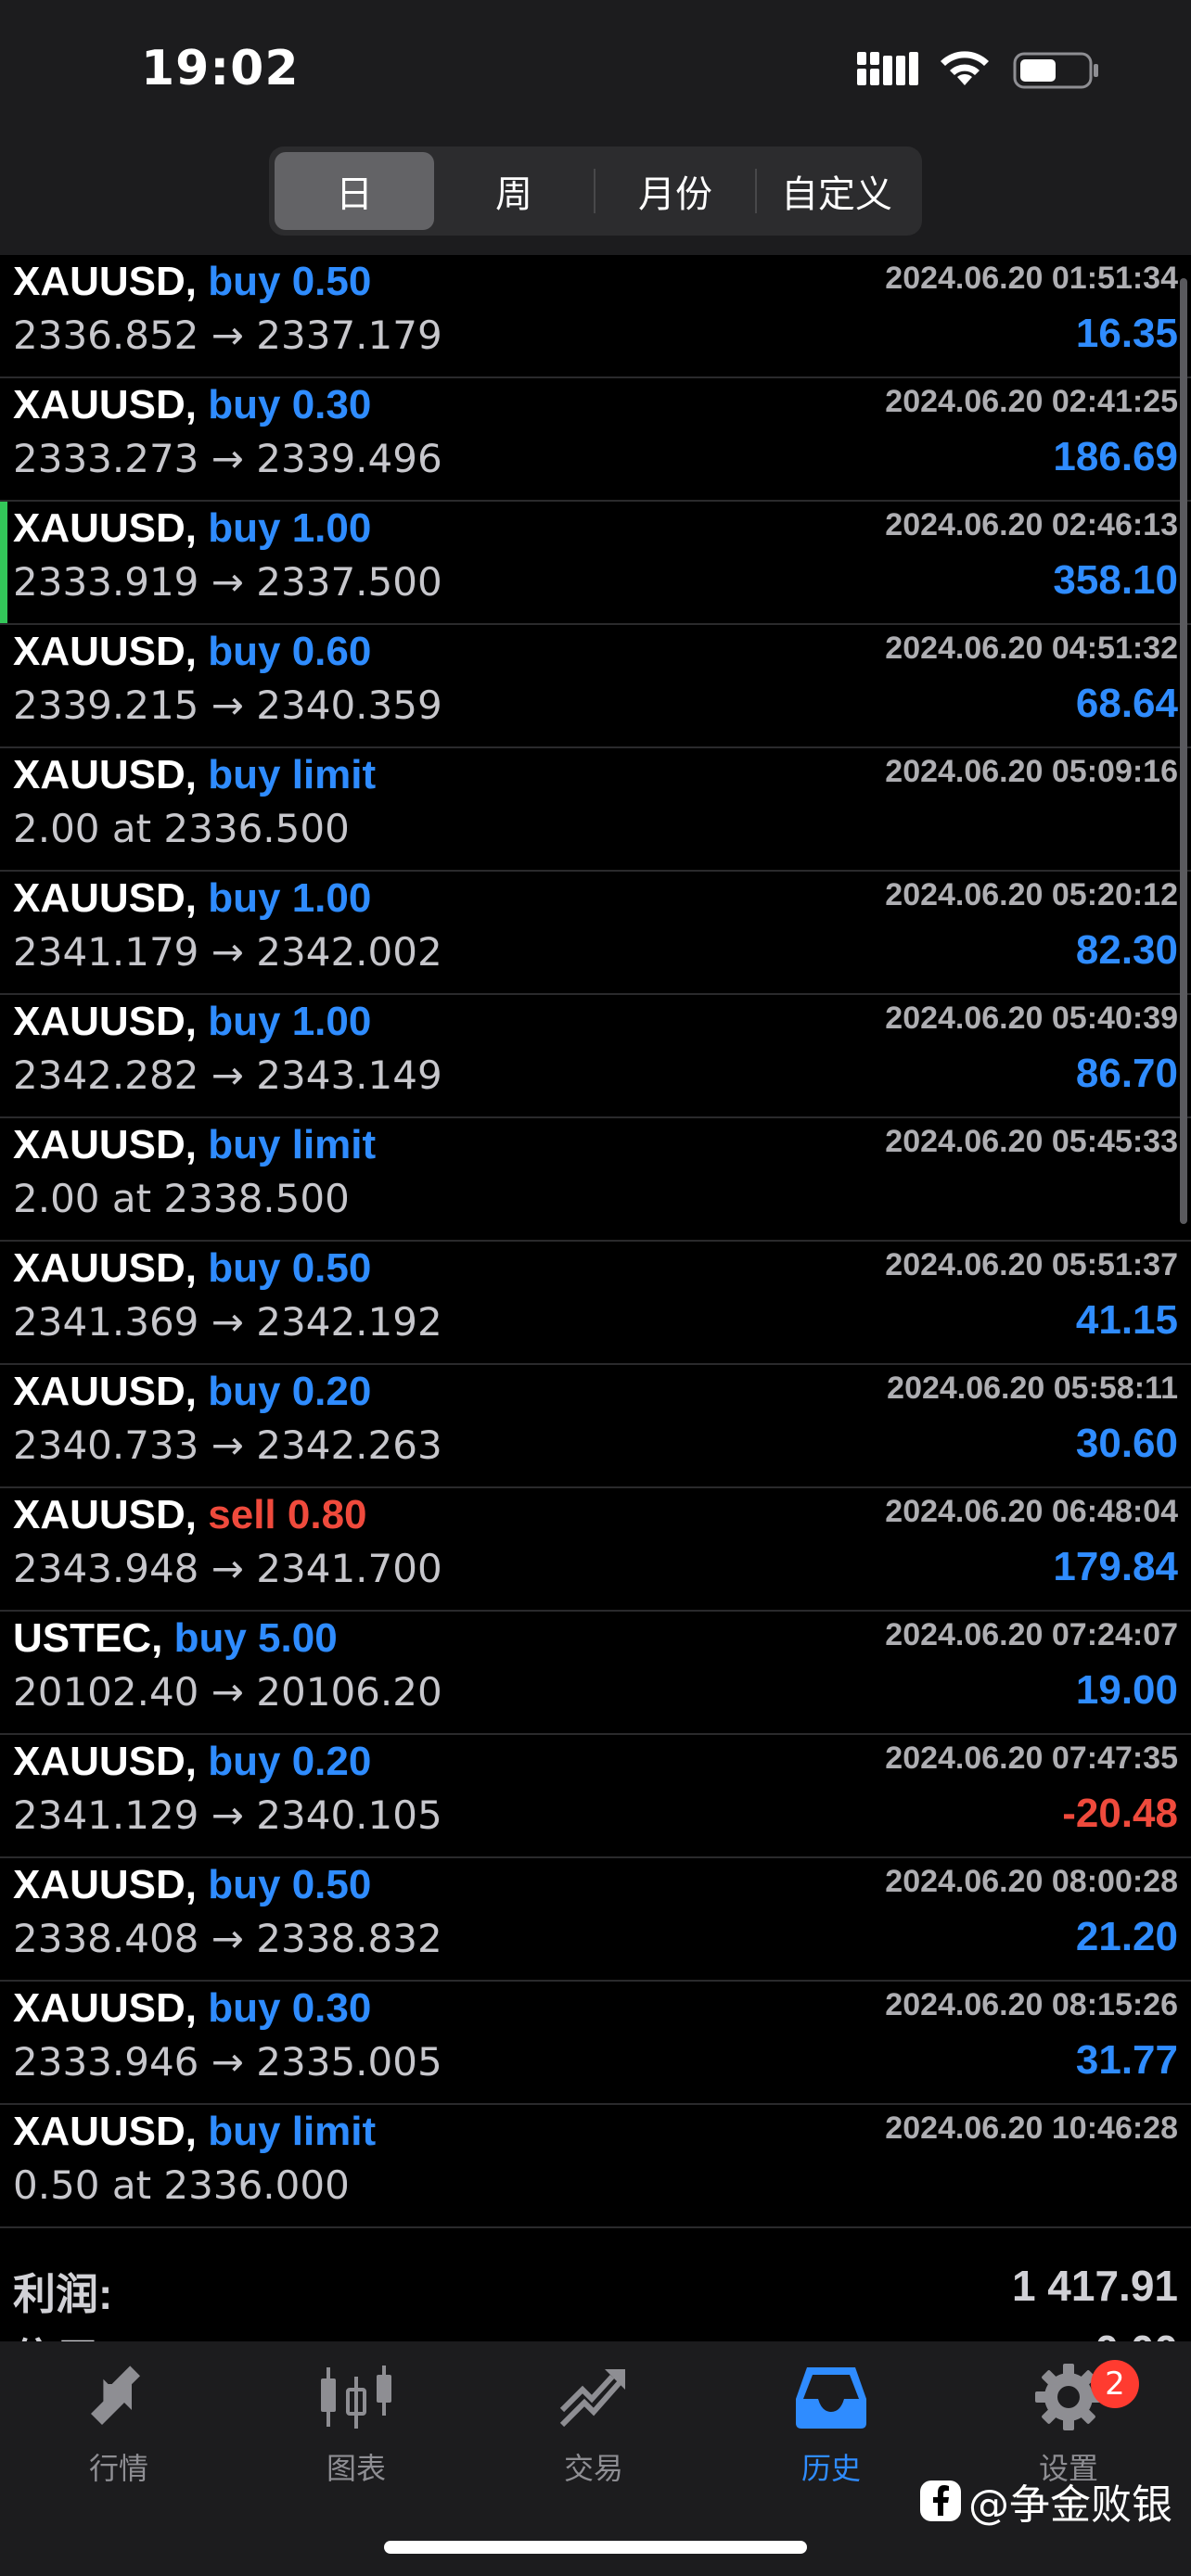 This screenshot has width=1191, height=2576. Describe the element at coordinates (1032, 1634) in the screenshot. I see `trade-time: 2024.06.20 07:24:07` at that location.